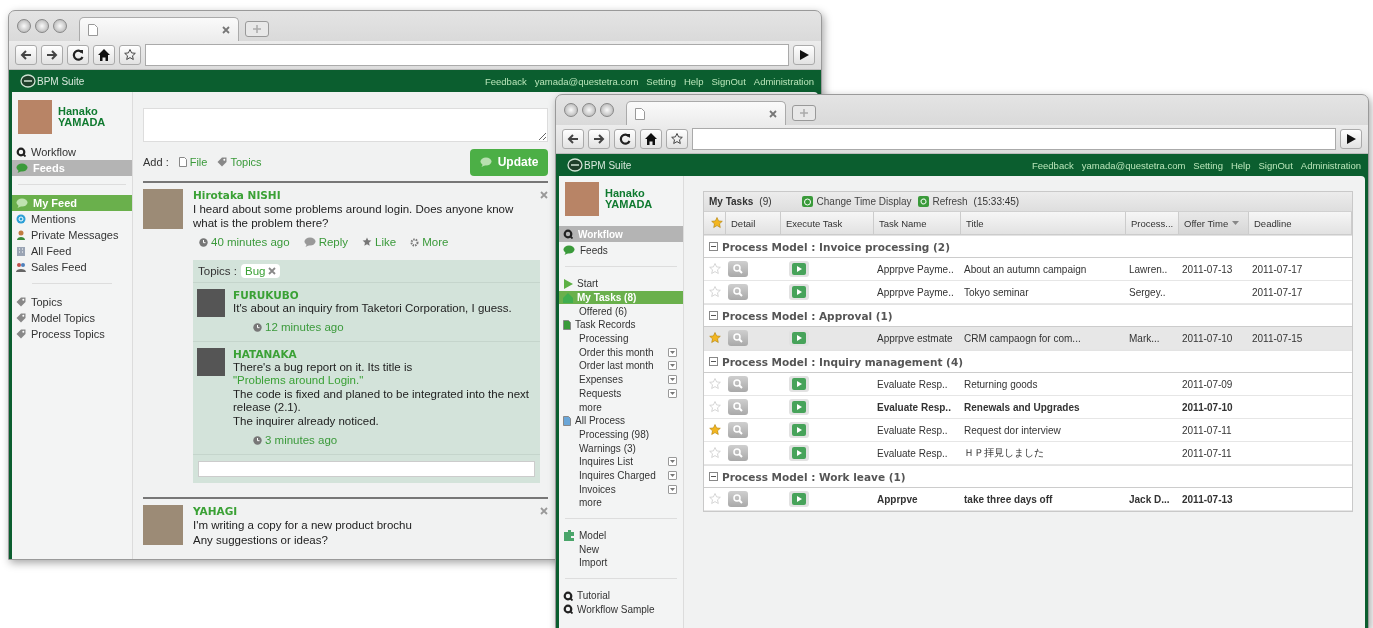 The height and width of the screenshot is (628, 1373). What do you see at coordinates (827, 223) in the screenshot?
I see `column-header: Execute Task` at bounding box center [827, 223].